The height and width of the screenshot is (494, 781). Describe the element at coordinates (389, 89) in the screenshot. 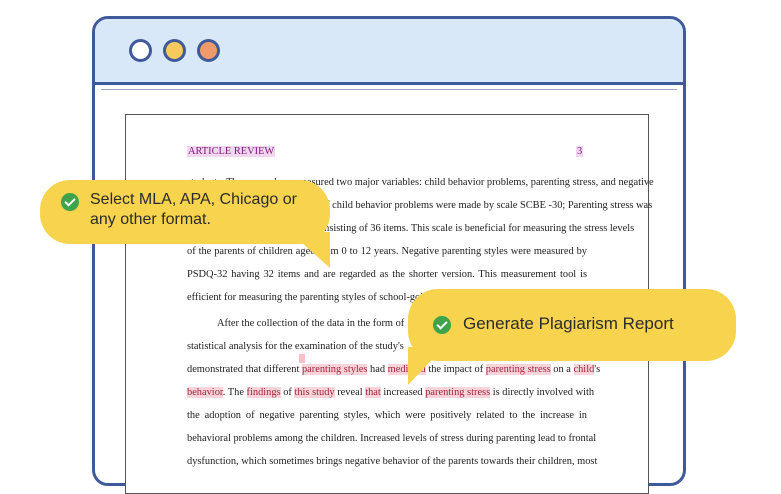

I see `content-divider` at that location.